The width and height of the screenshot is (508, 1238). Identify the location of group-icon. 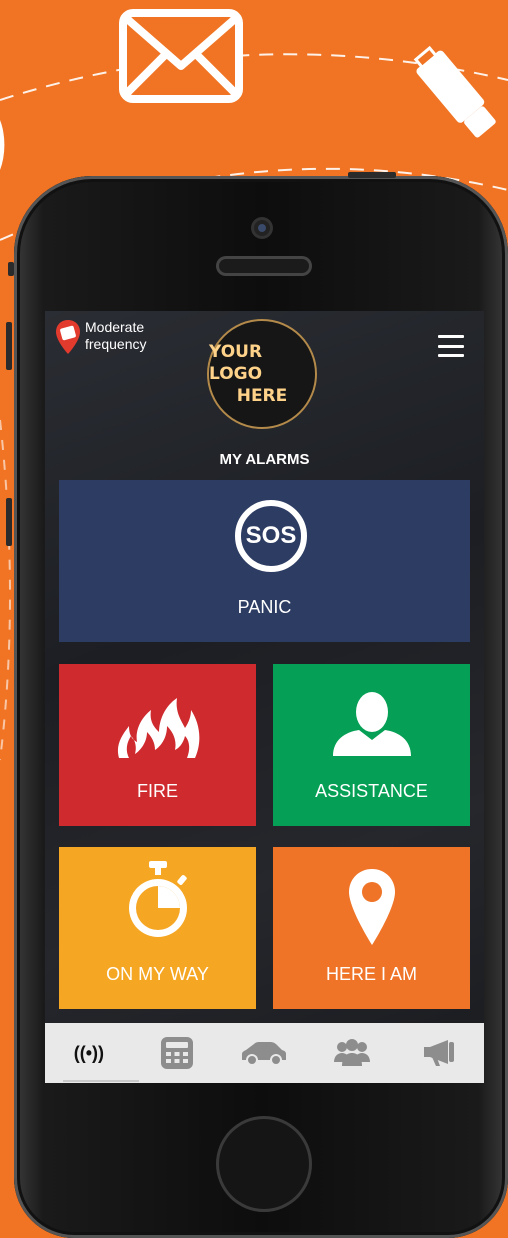
(352, 1052).